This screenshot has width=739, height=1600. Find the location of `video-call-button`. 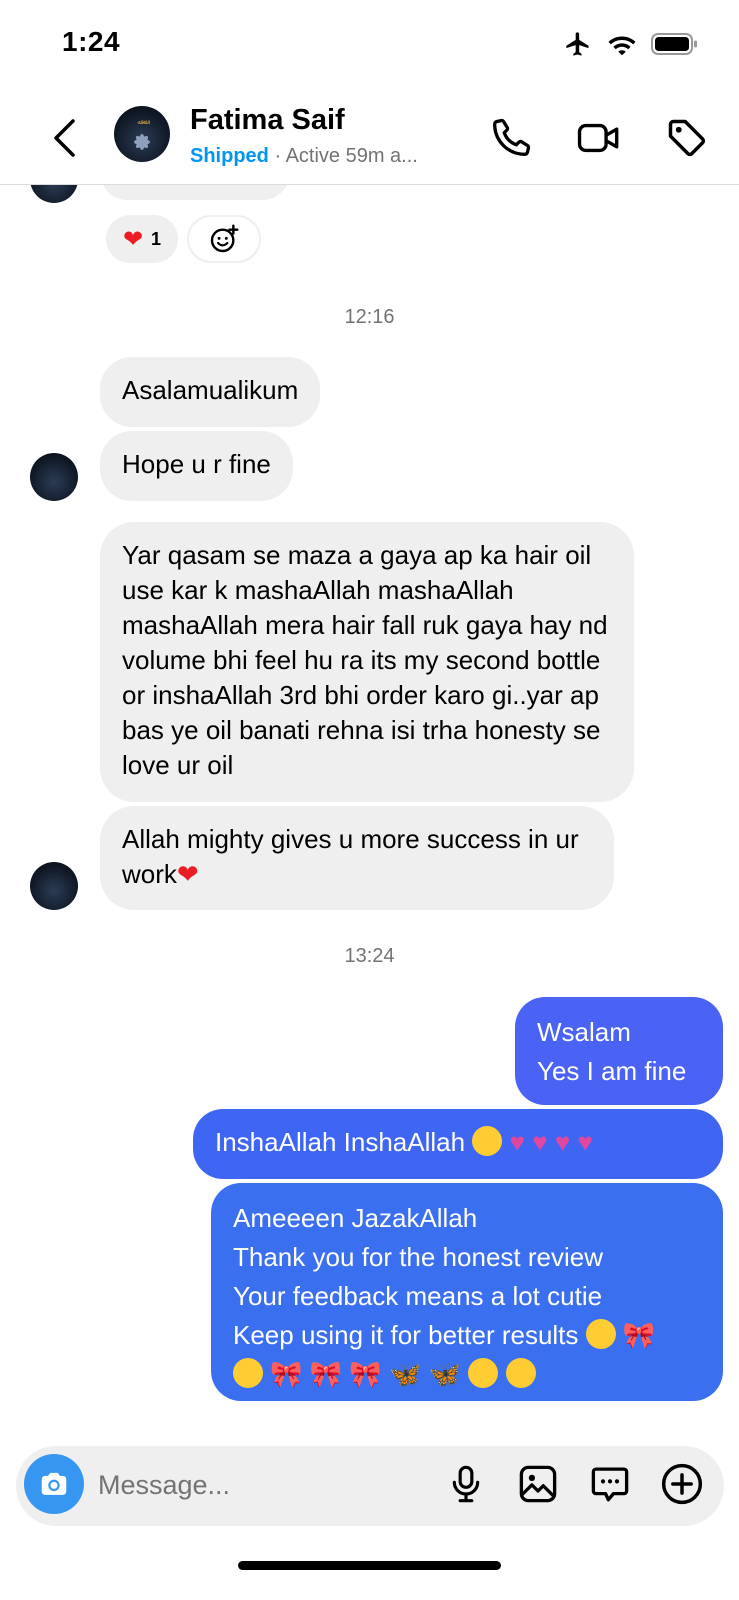

video-call-button is located at coordinates (599, 138).